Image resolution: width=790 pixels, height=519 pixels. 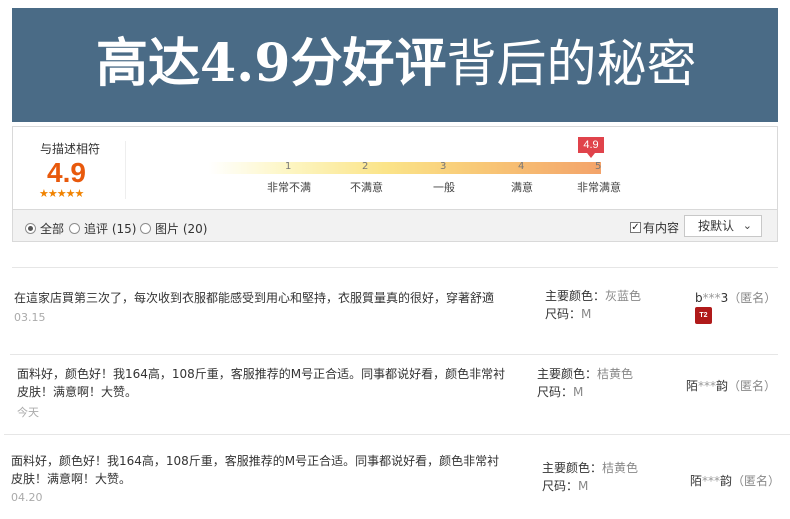 I want to click on color-value: 灰蓝色, so click(x=623, y=296).